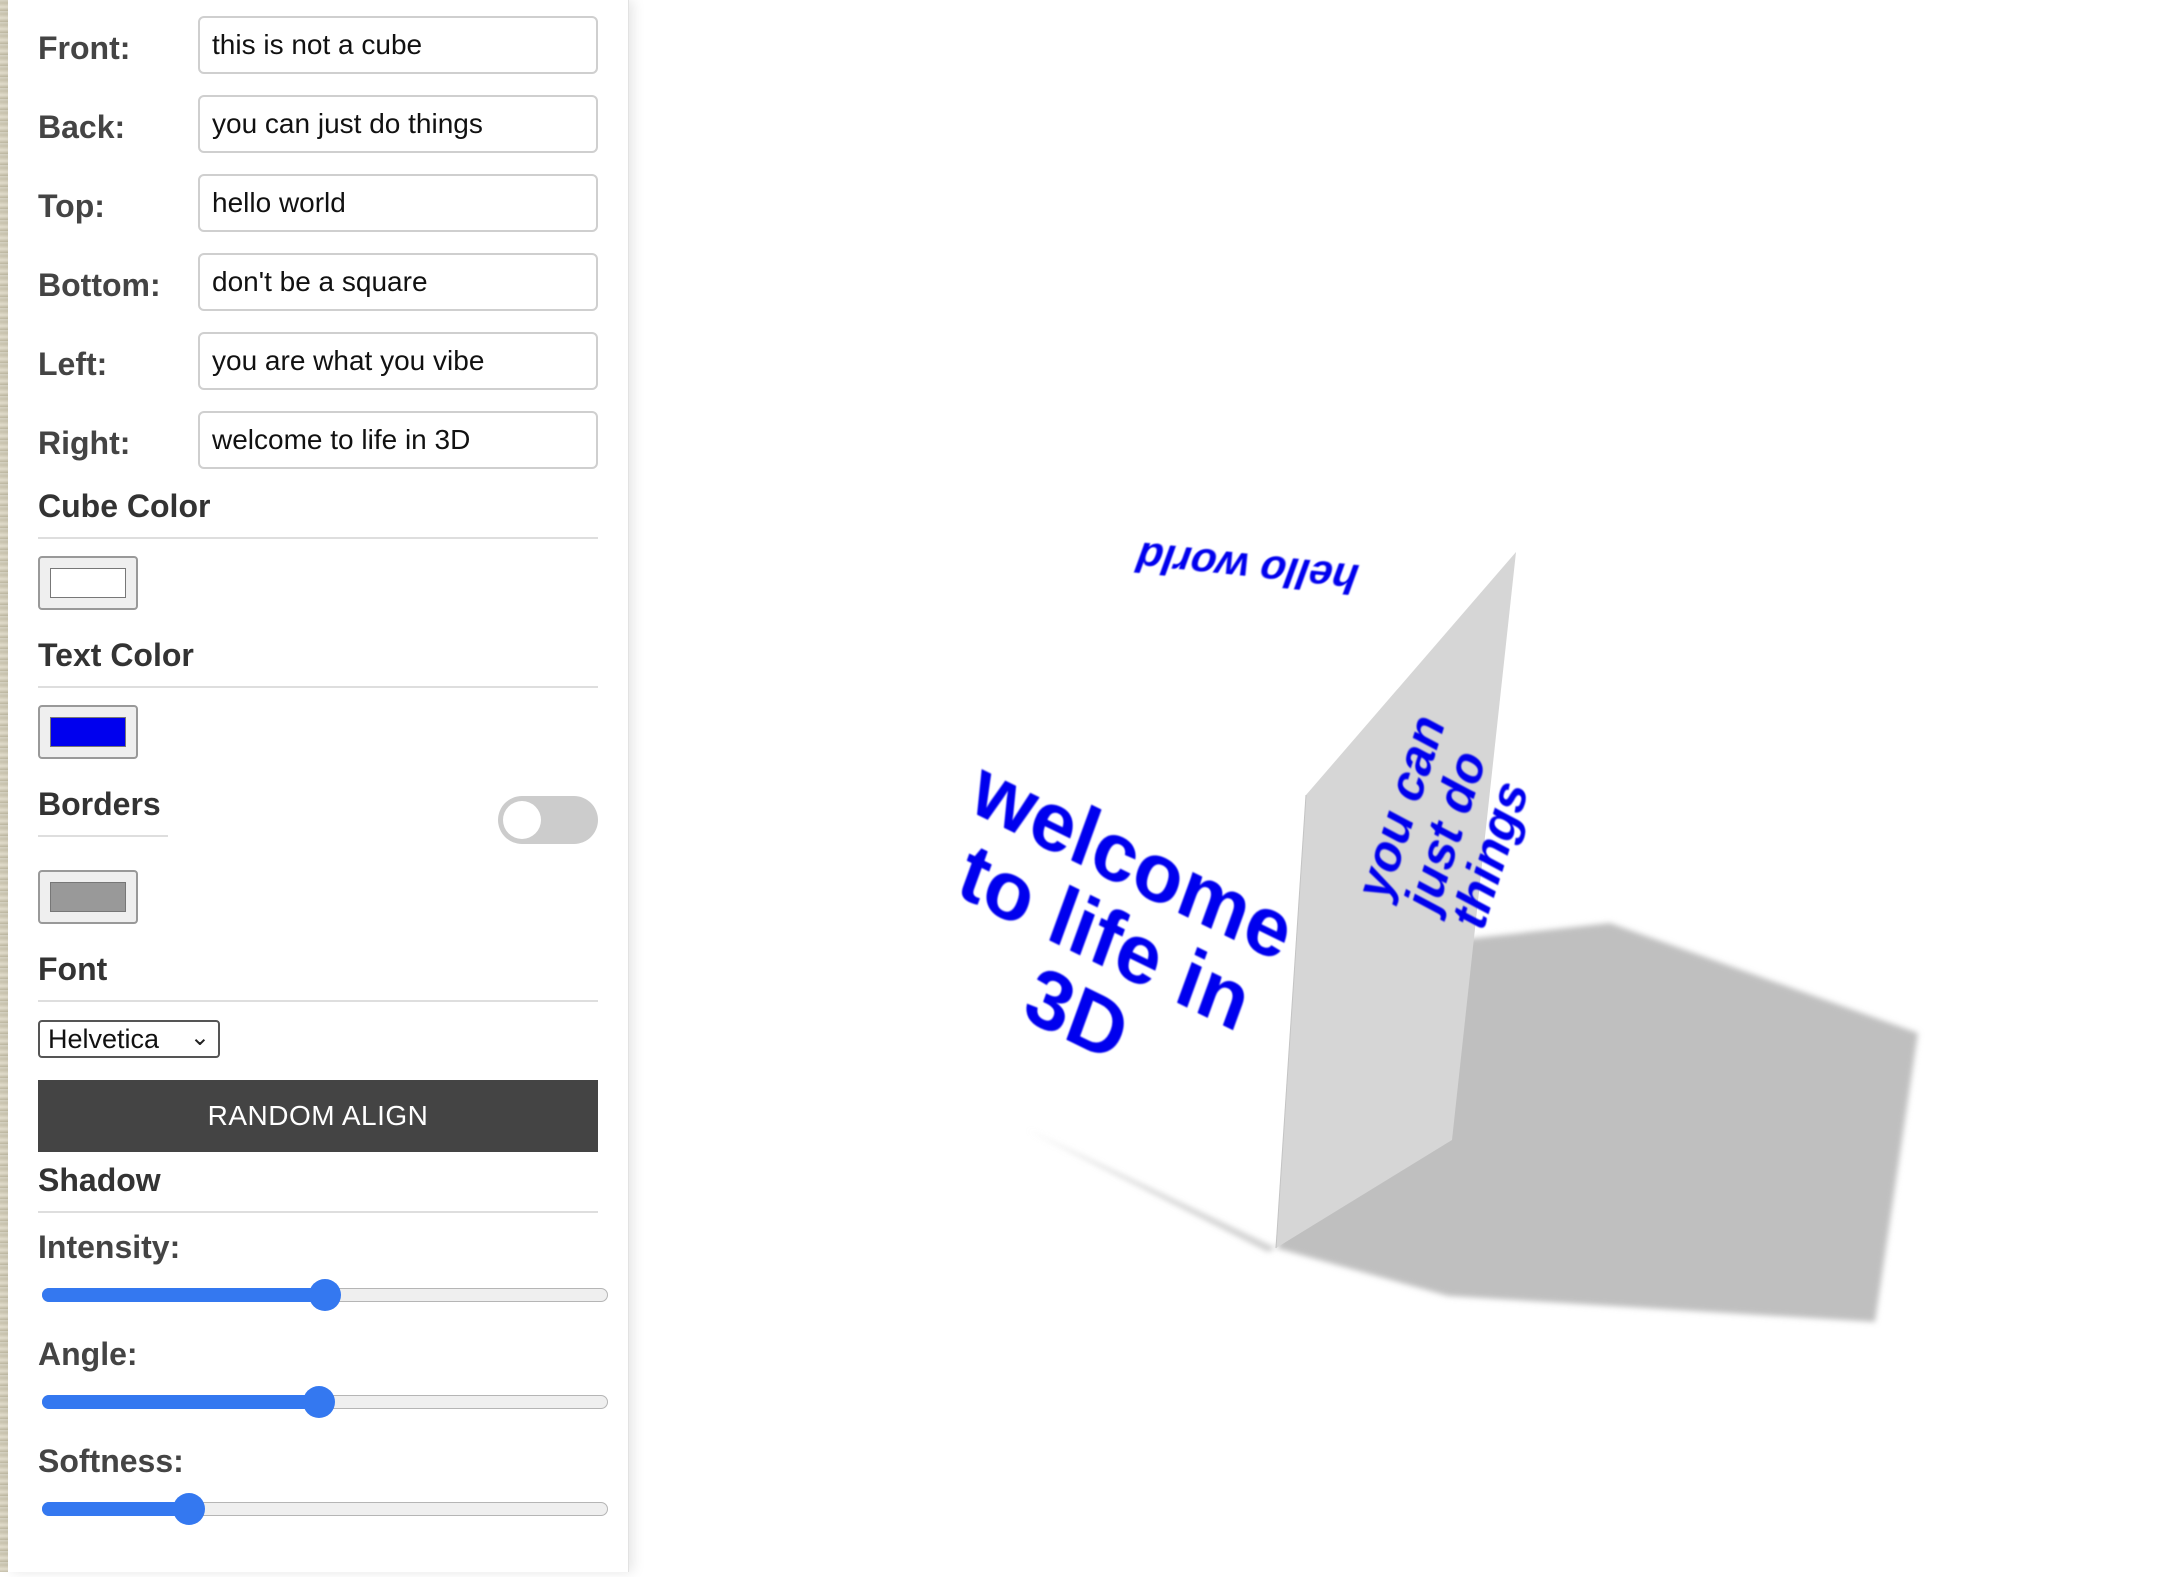 Image resolution: width=2170 pixels, height=1577 pixels. What do you see at coordinates (84, 48) in the screenshot?
I see `front-label: Front:` at bounding box center [84, 48].